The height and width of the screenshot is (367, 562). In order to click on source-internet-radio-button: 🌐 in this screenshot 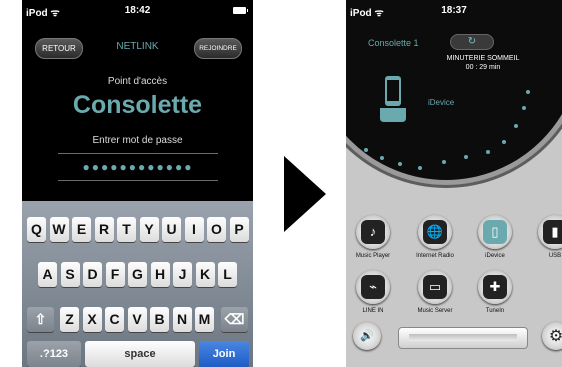, I will do `click(435, 232)`.